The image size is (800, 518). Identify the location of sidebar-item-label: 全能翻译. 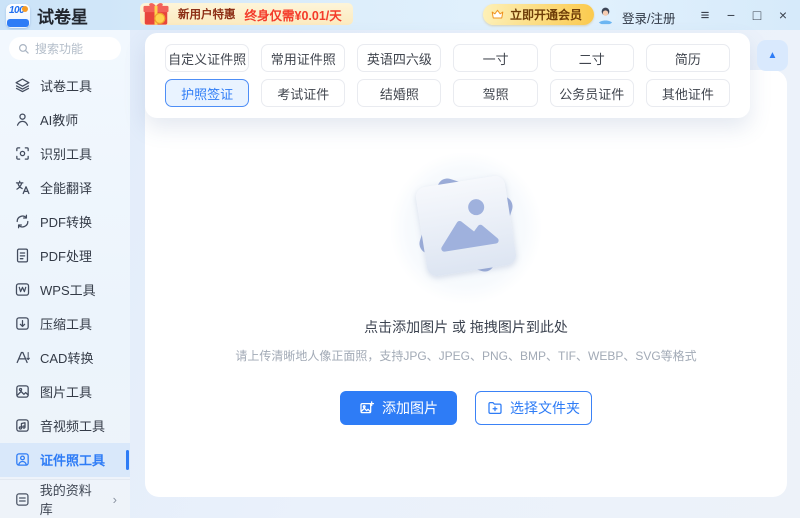
(66, 188).